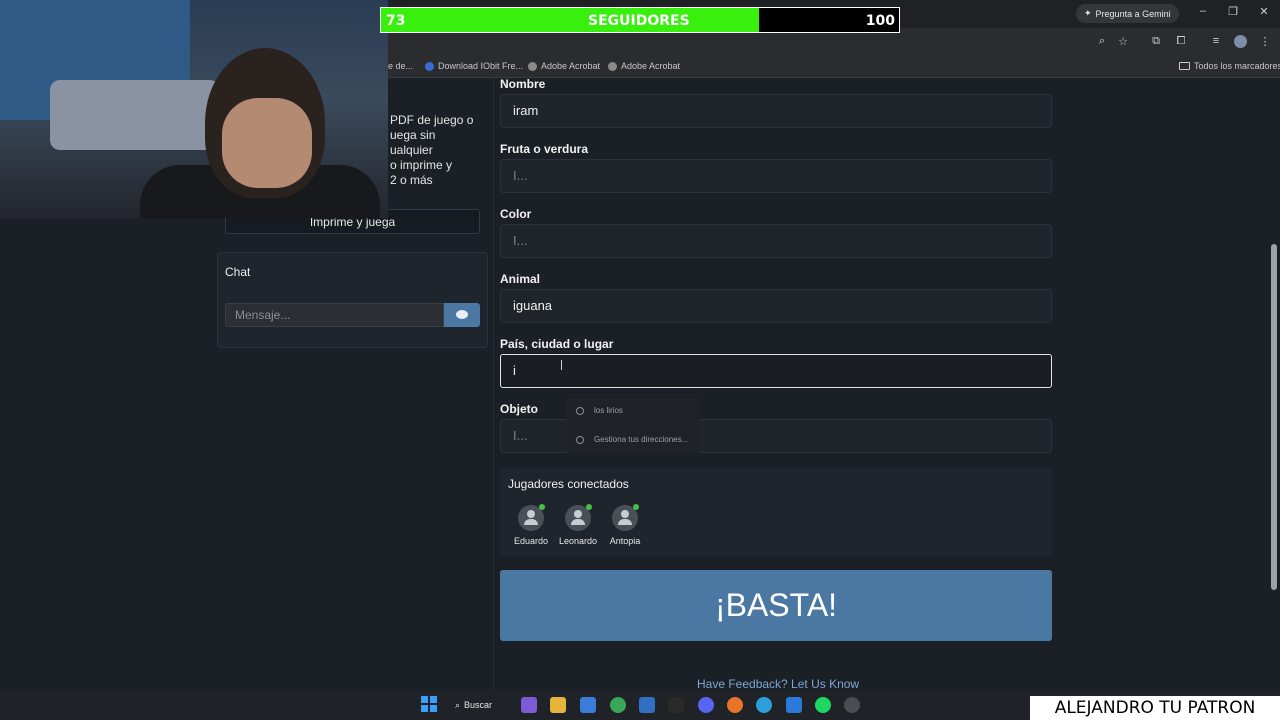  I want to click on chat-send-button, so click(462, 315).